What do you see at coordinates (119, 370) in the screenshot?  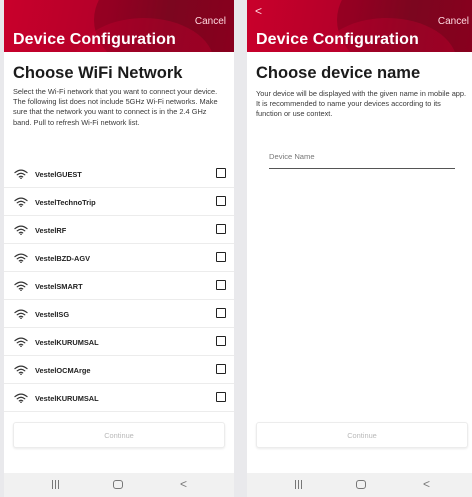 I see `wifi-network-row: VestelOCMArge` at bounding box center [119, 370].